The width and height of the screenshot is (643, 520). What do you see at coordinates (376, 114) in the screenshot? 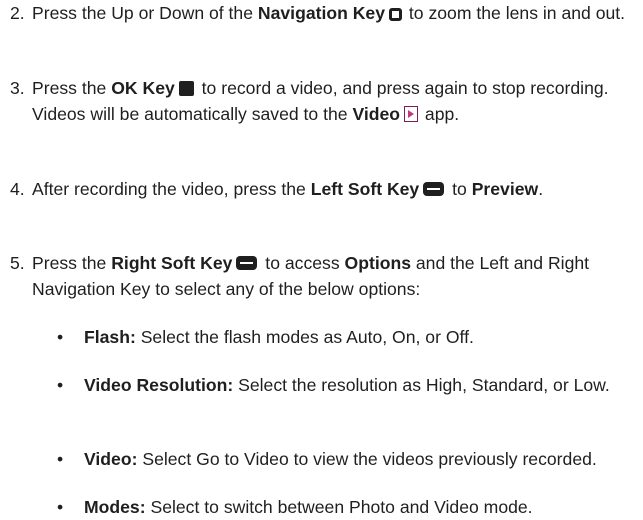
I see `video-app-label: Video` at bounding box center [376, 114].